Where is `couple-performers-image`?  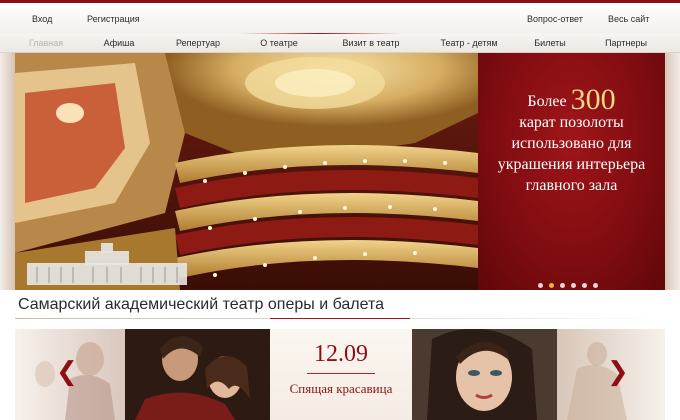
couple-performers-image is located at coordinates (197, 374).